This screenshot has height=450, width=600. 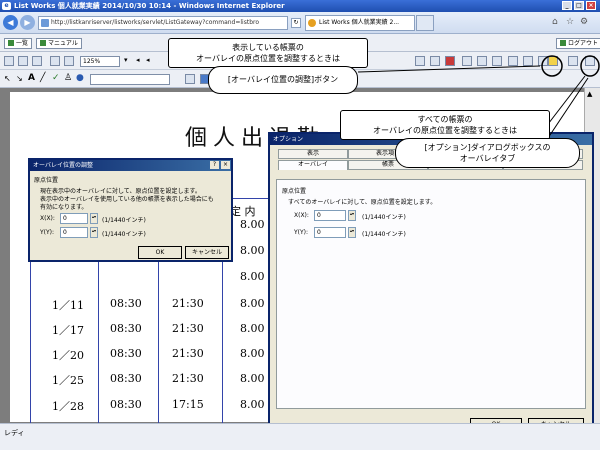 What do you see at coordinates (487, 153) in the screenshot?
I see `callout-options-tab: [オプション]ダイアログボックスの オーバレイタブ` at bounding box center [487, 153].